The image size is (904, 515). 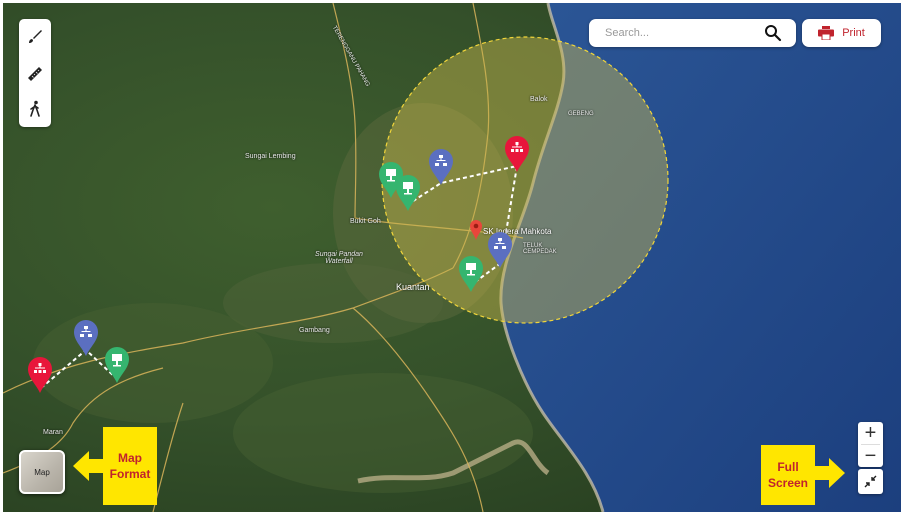 I want to click on map-format-arrow-icon, so click(x=89, y=466).